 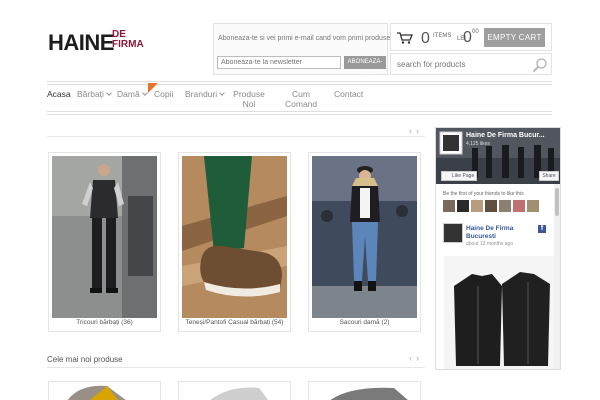 I want to click on facebook-logo-icon: f, so click(x=542, y=229).